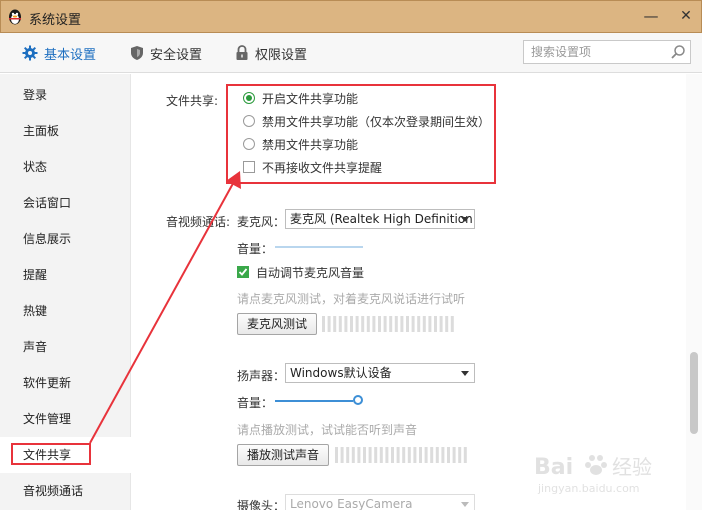  Describe the element at coordinates (165, 307) in the screenshot. I see `annotation-arrow` at that location.